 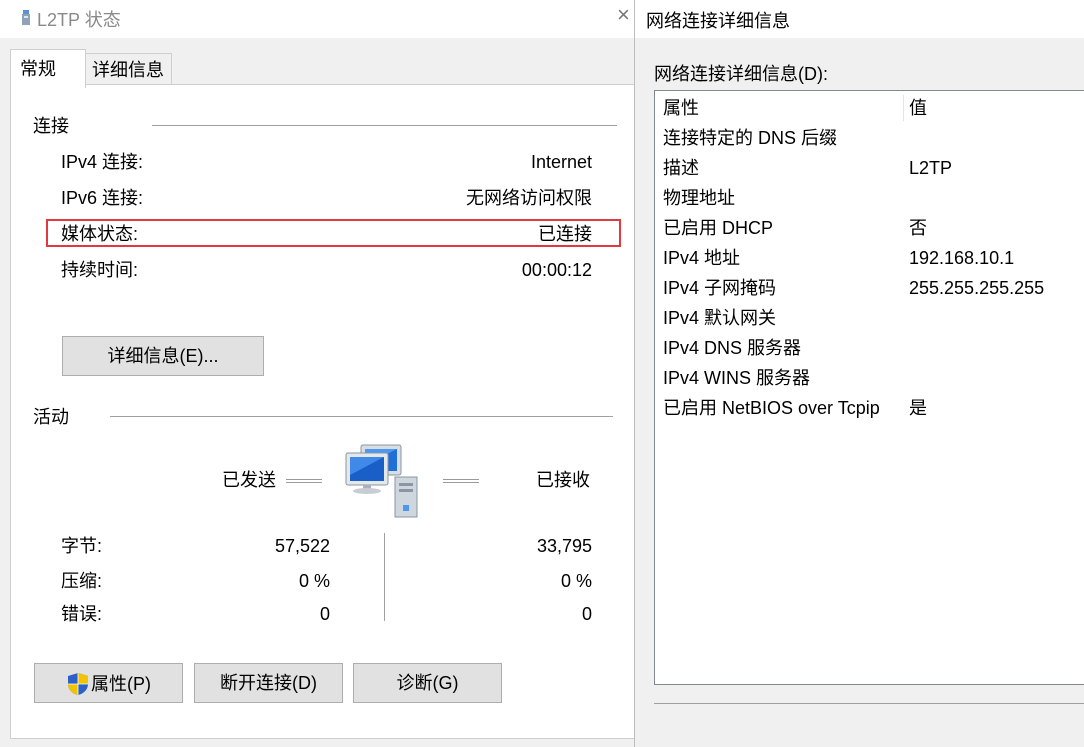 I want to click on details-window-title: 网络连接详细信息, so click(x=718, y=21).